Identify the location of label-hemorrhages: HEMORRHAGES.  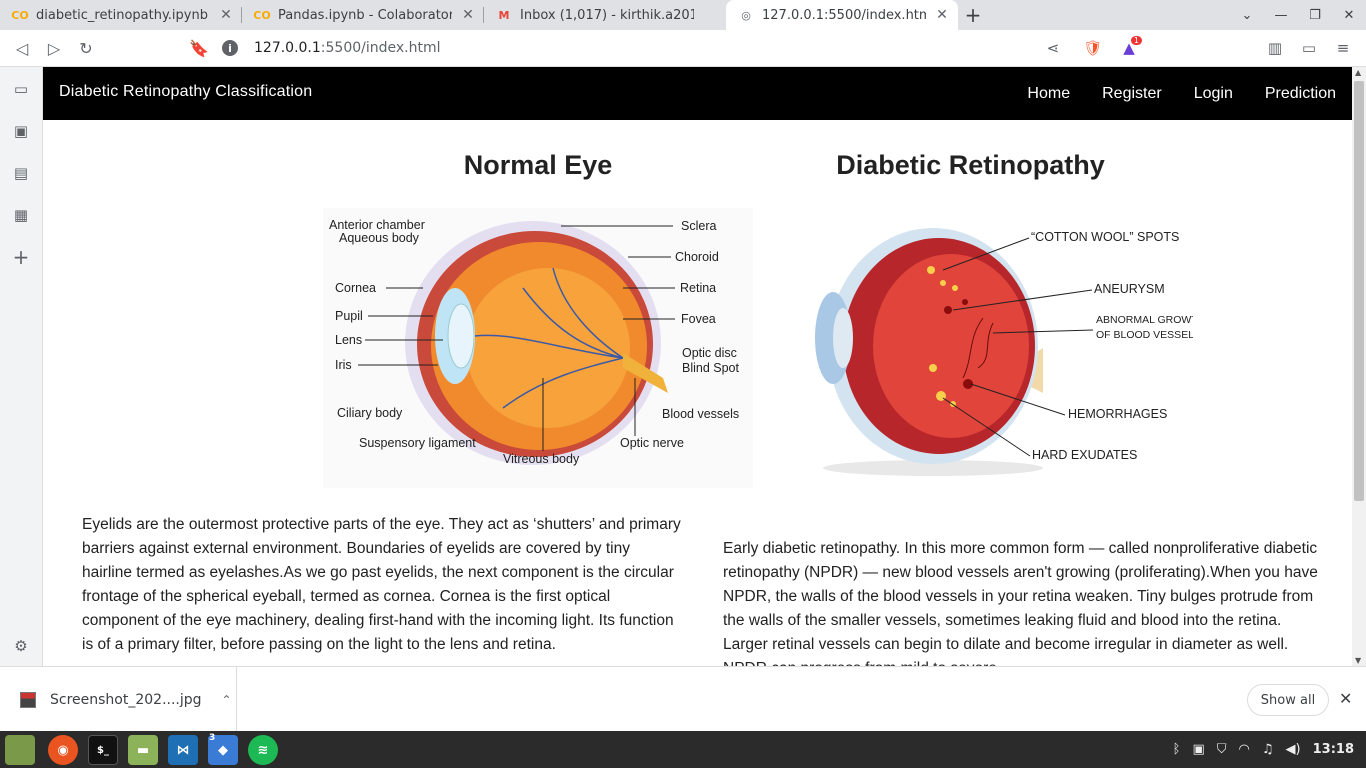
(1117, 414).